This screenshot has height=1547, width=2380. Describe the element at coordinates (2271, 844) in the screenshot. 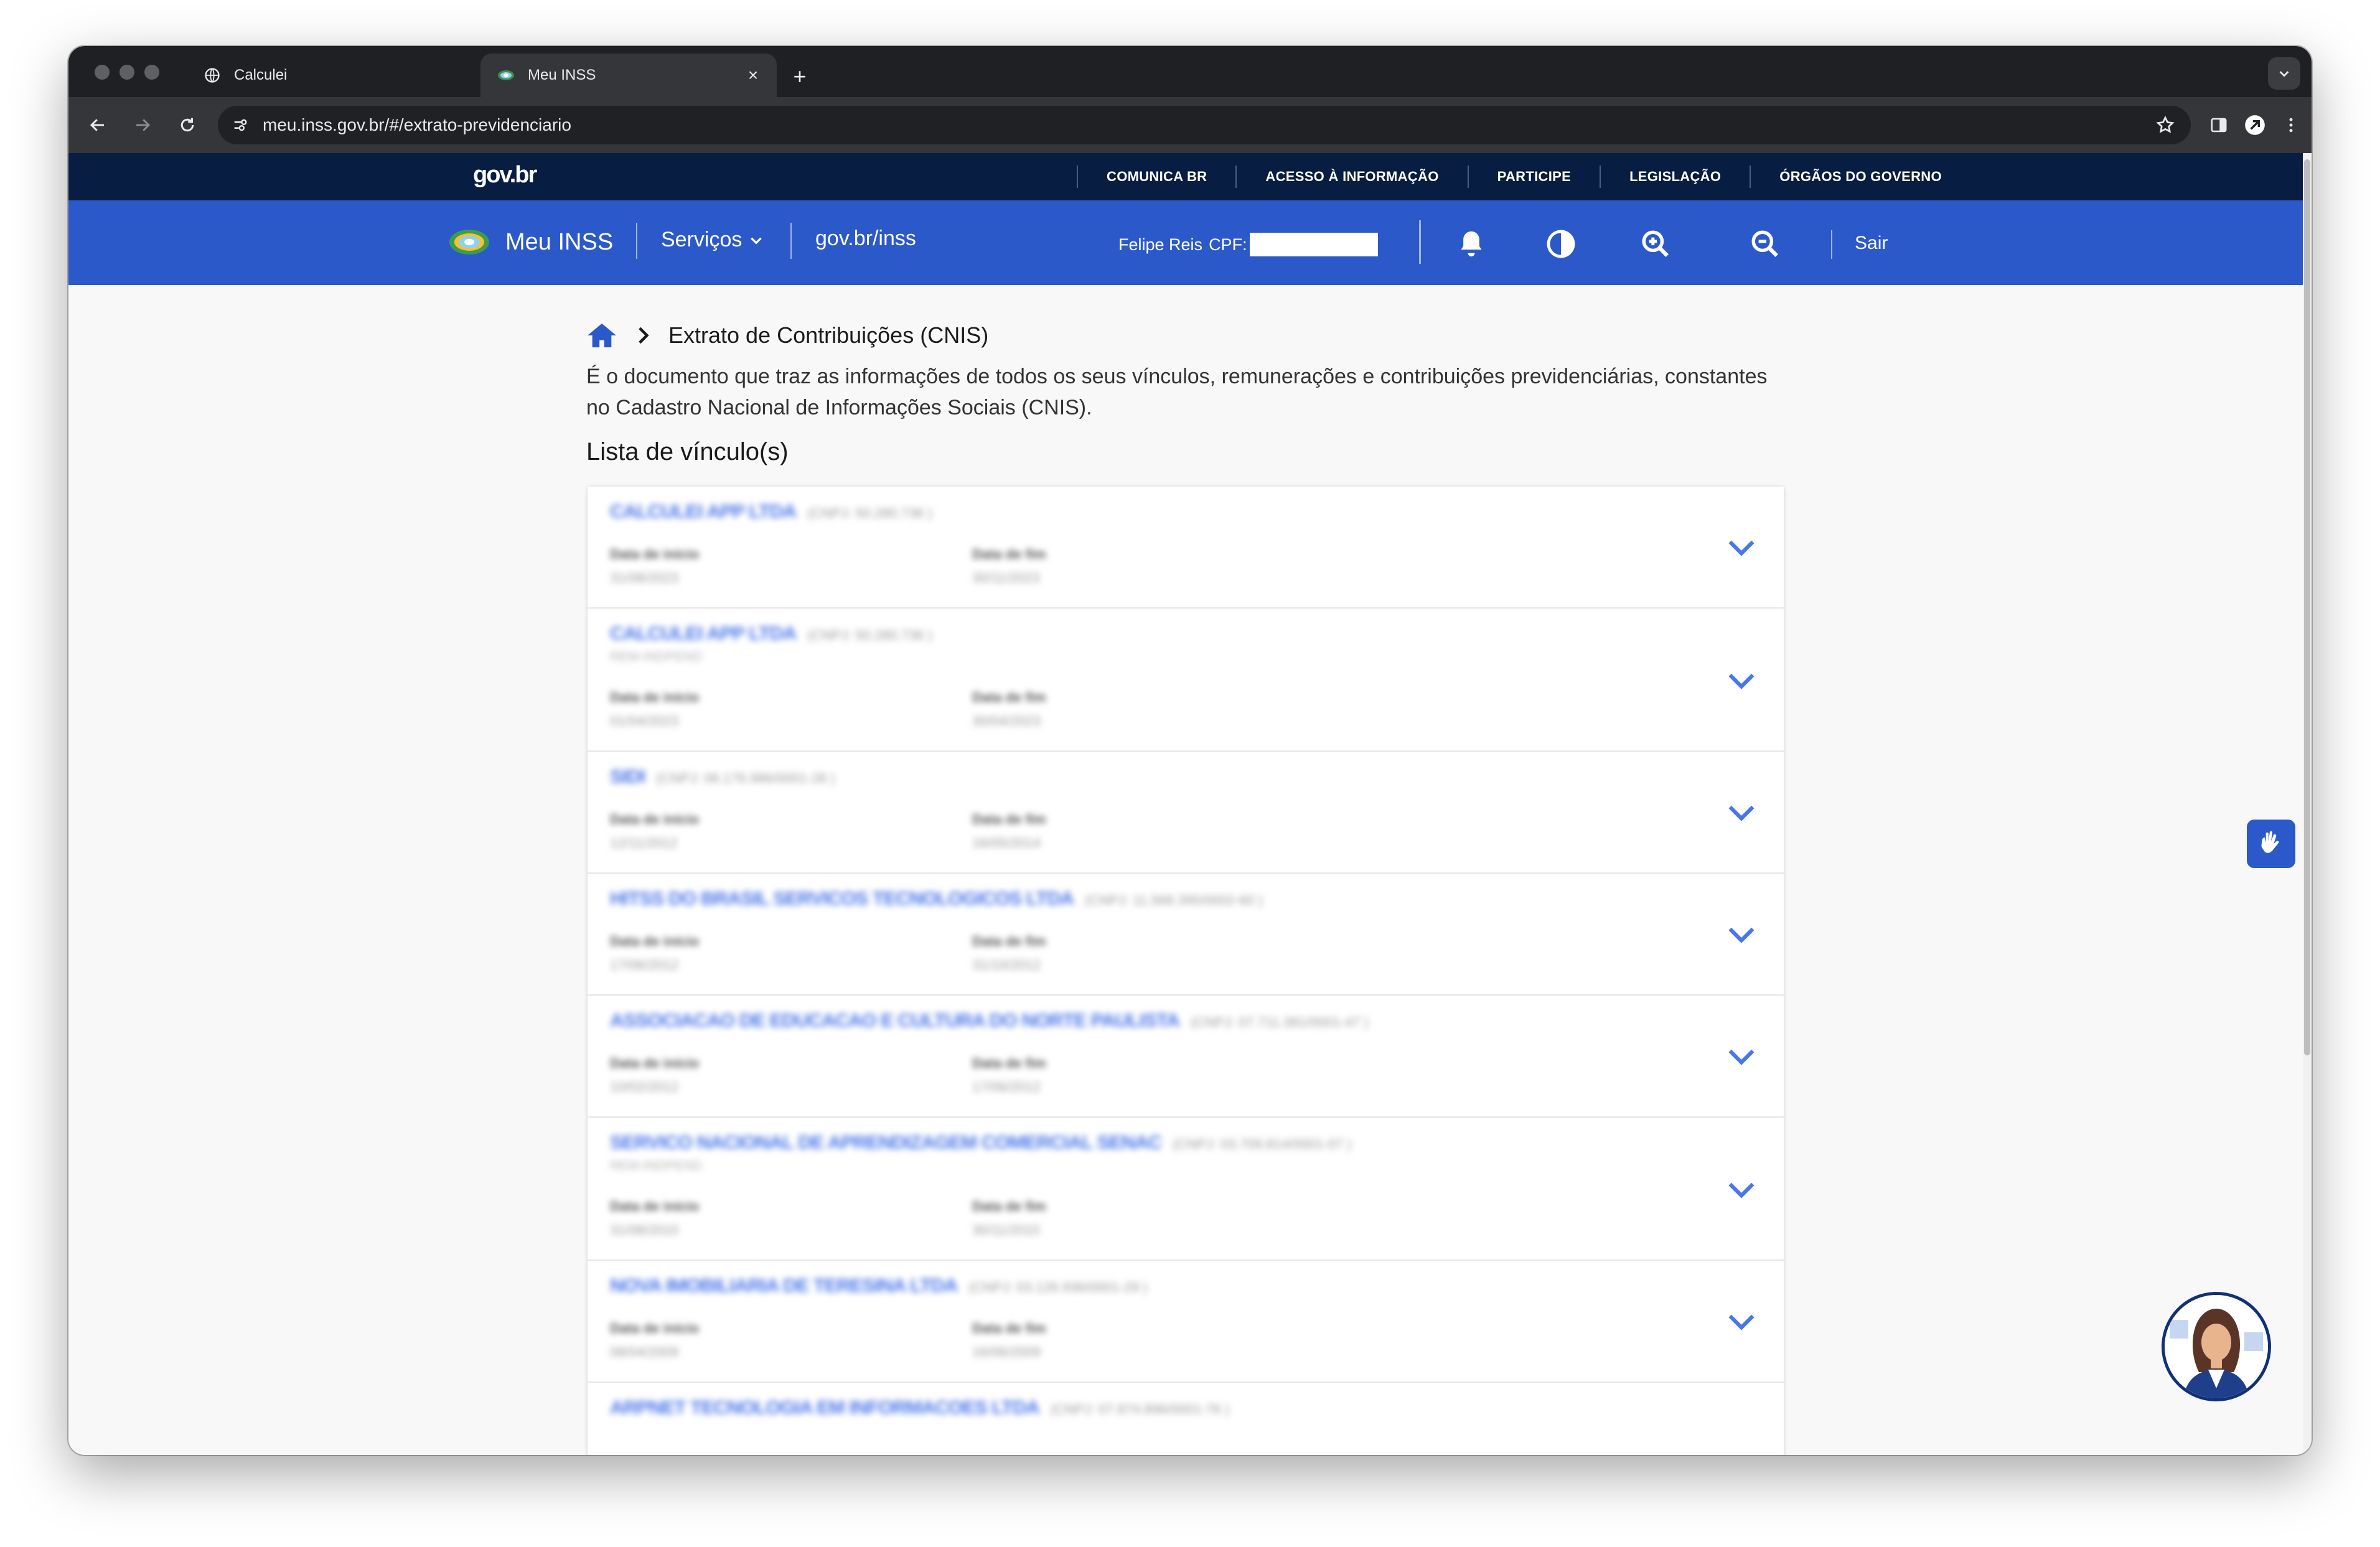

I see `vlibras-button` at that location.